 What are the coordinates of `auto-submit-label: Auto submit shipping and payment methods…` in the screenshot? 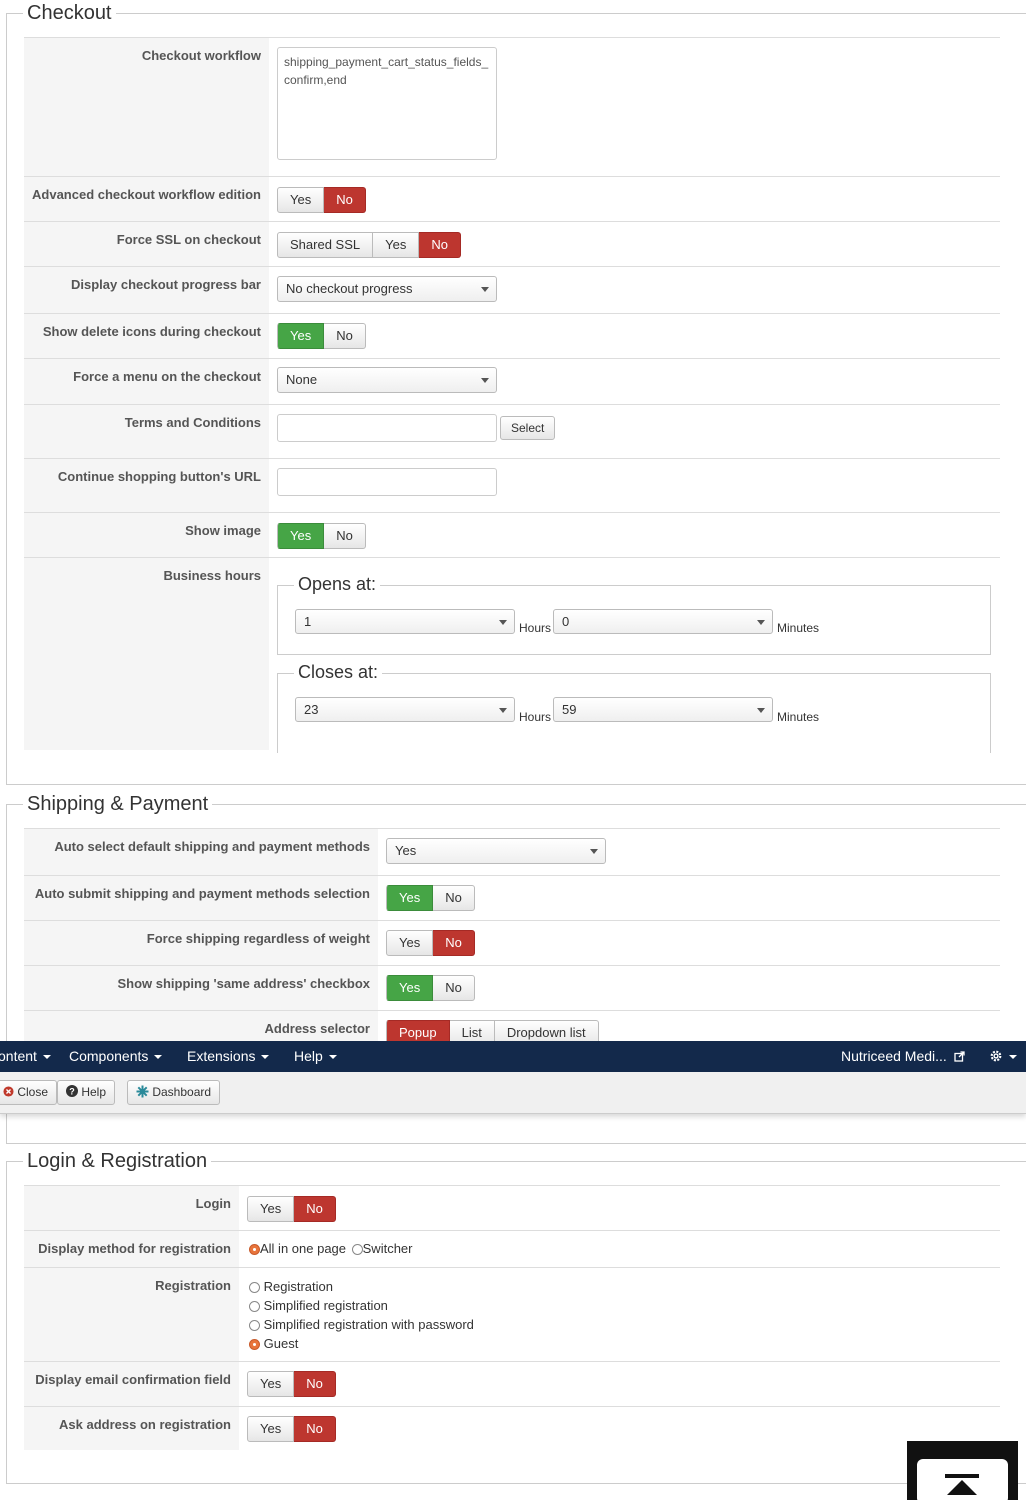 It's located at (201, 898).